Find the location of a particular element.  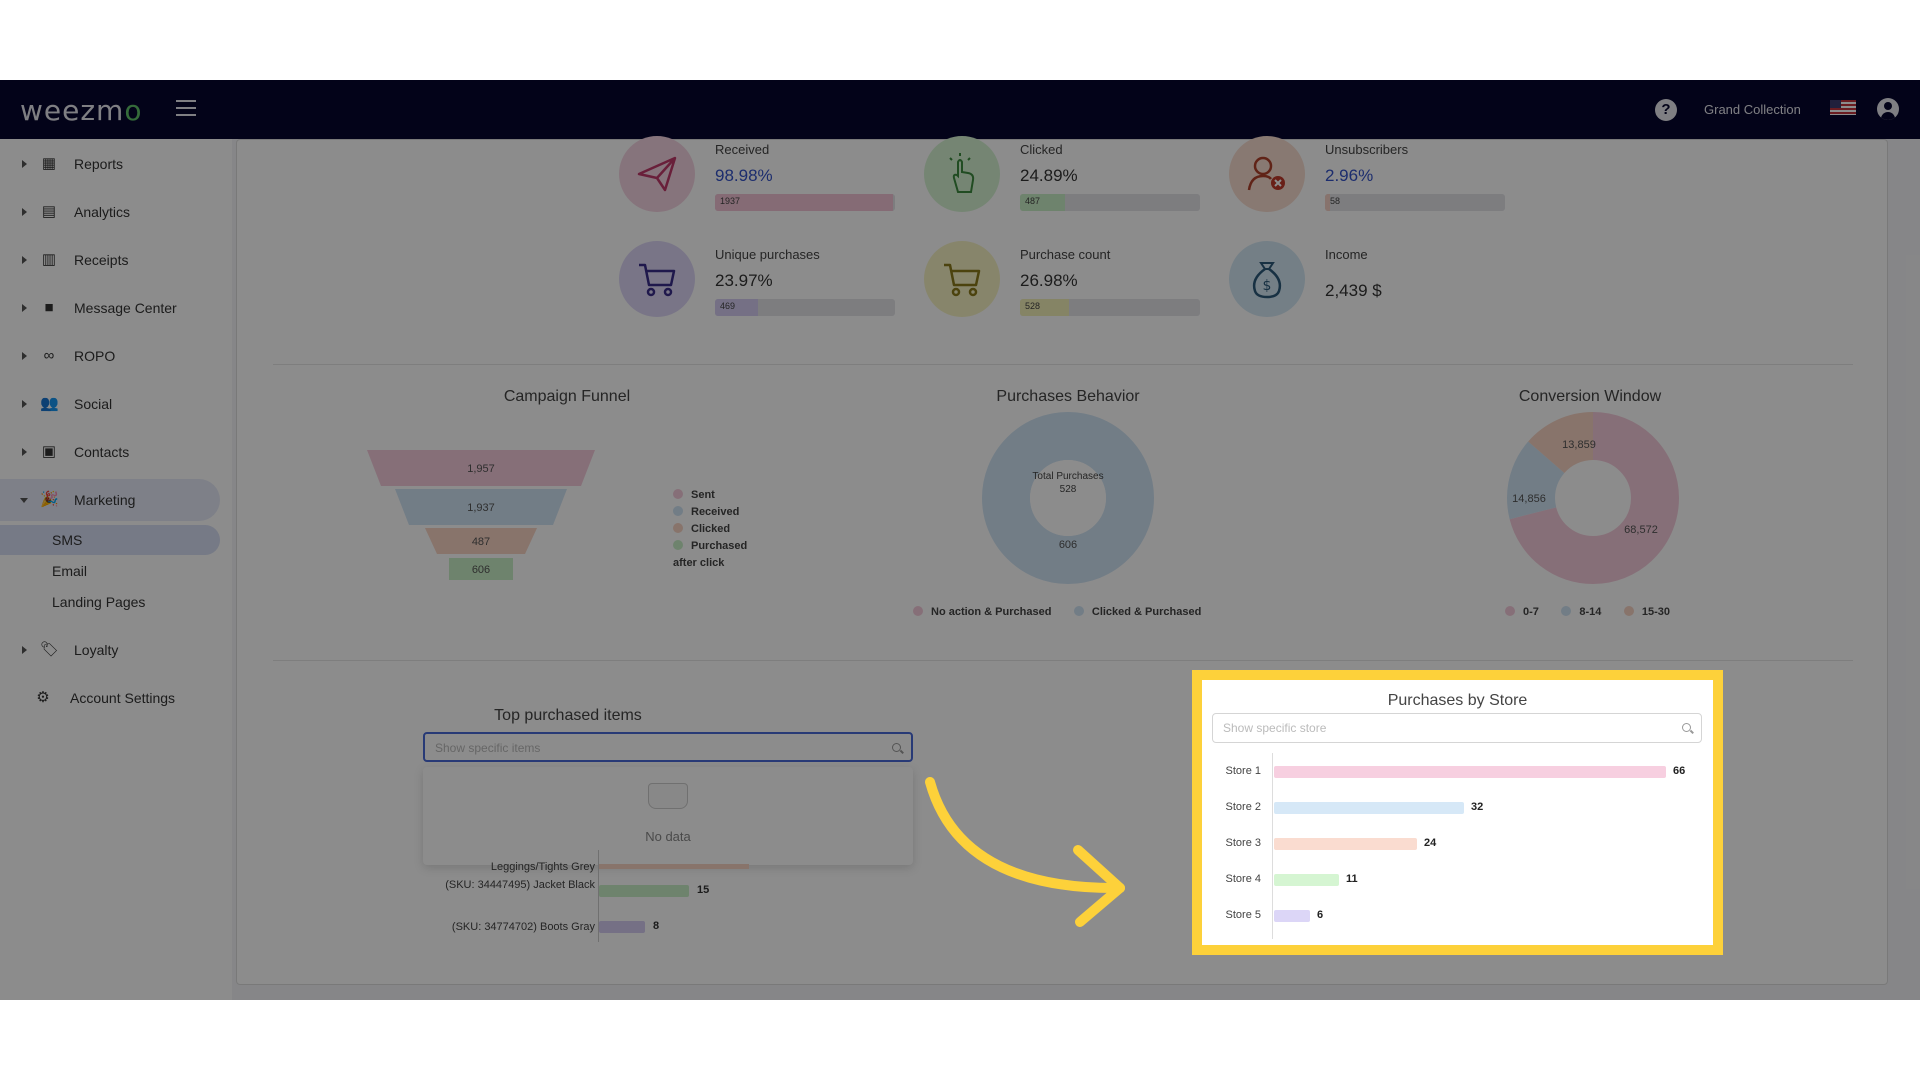

purchases-by-store-title: Purchases by Store is located at coordinates (1457, 700).